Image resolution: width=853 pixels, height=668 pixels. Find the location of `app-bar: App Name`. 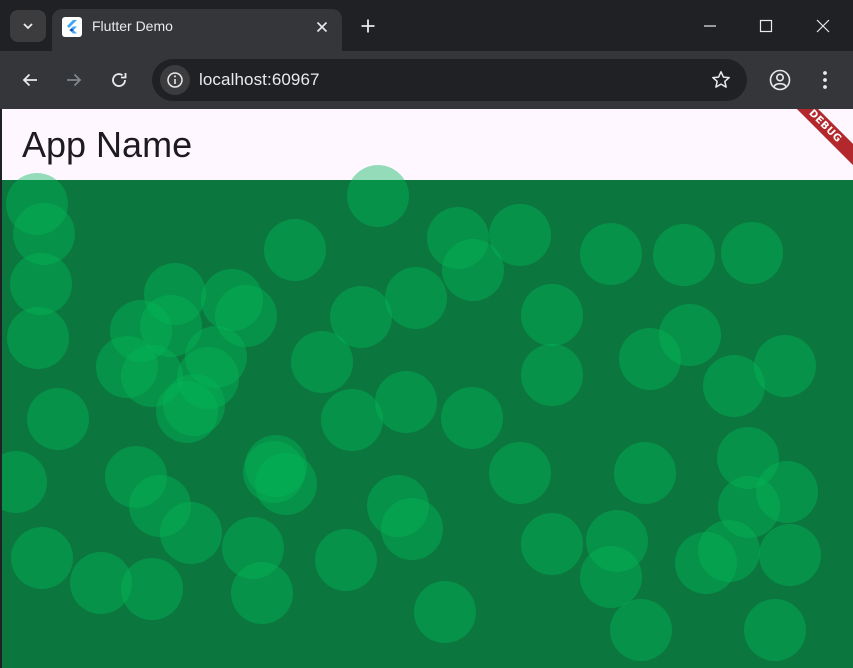

app-bar: App Name is located at coordinates (427, 144).